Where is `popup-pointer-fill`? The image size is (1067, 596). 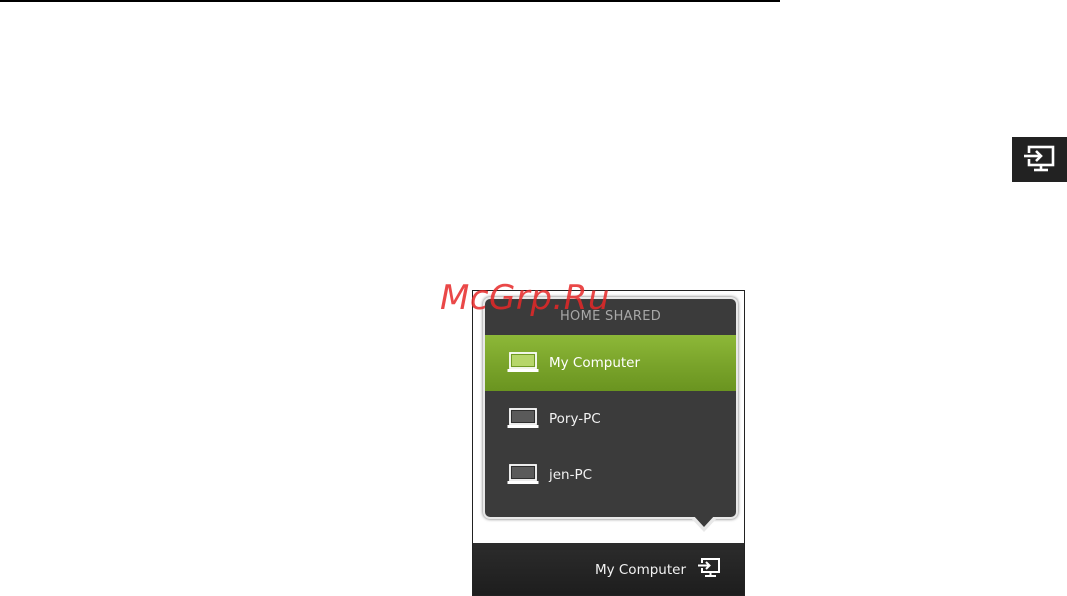
popup-pointer-fill is located at coordinates (704, 521).